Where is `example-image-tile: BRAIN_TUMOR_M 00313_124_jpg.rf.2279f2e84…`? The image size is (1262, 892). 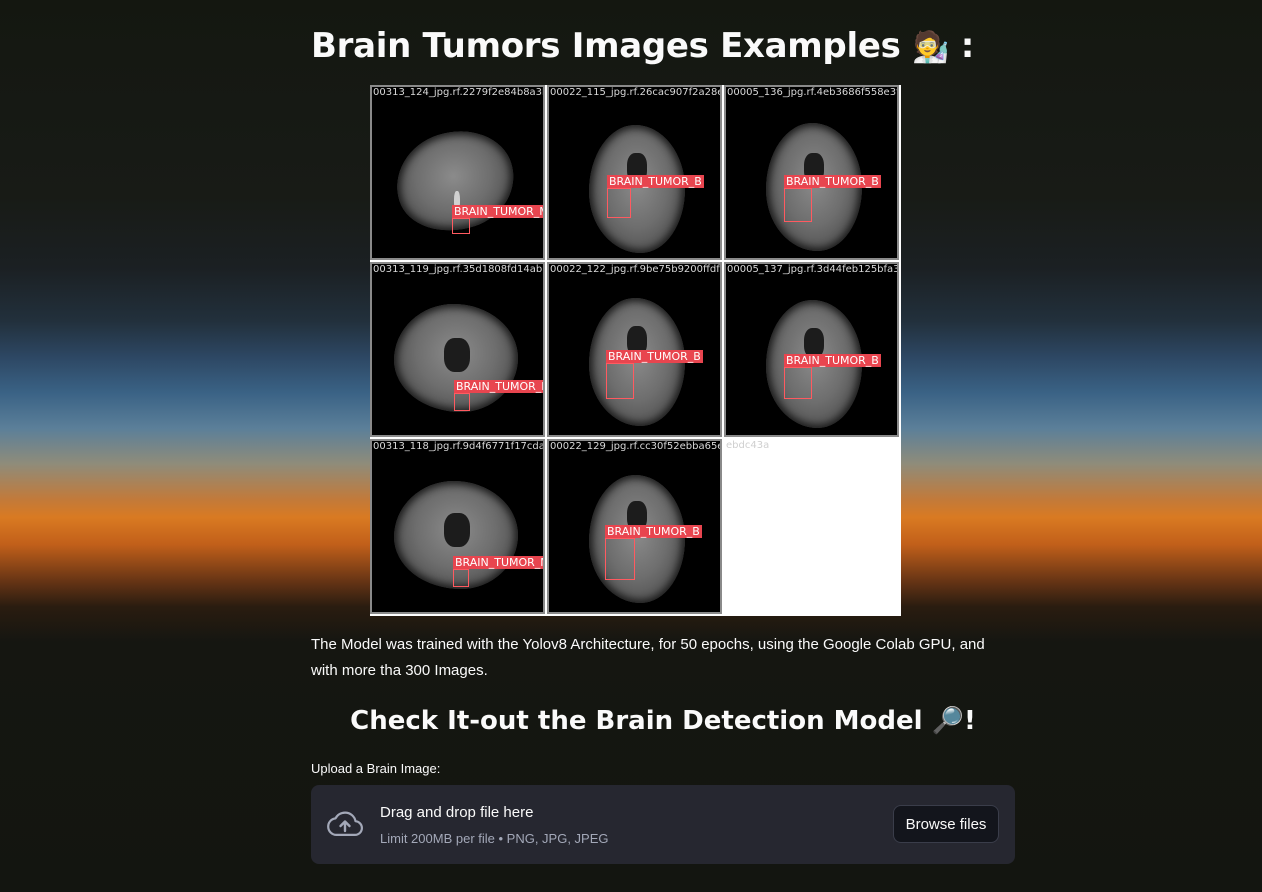
example-image-tile: BRAIN_TUMOR_M 00313_124_jpg.rf.2279f2e84… is located at coordinates (457, 172).